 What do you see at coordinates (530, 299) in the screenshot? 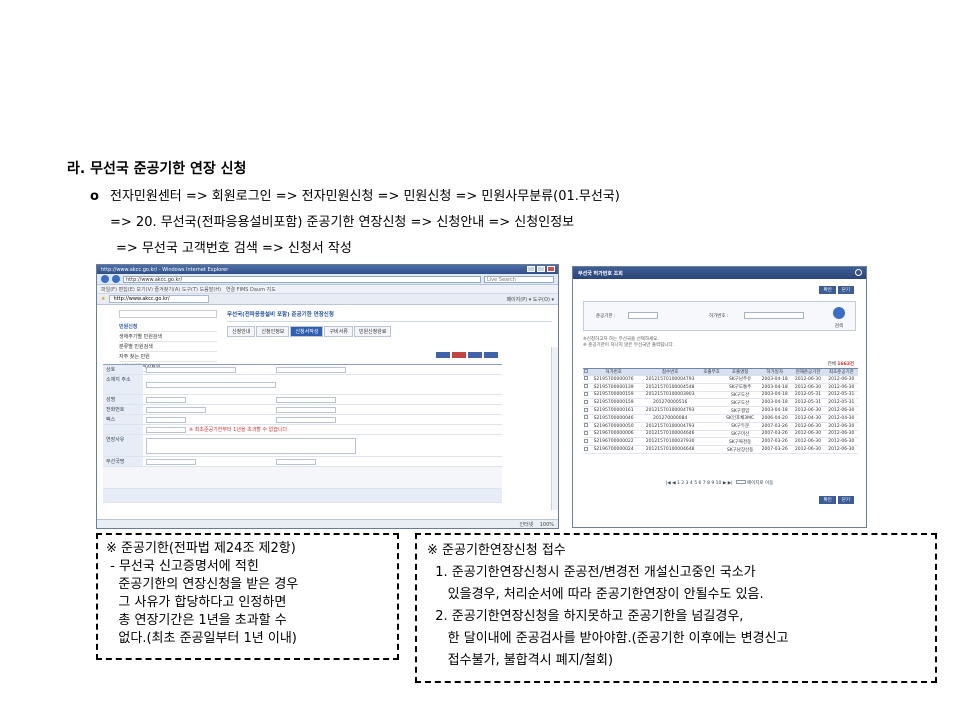
I see `toolbar-right: 페이지(P) ▾ 도구(O) ▾` at bounding box center [530, 299].